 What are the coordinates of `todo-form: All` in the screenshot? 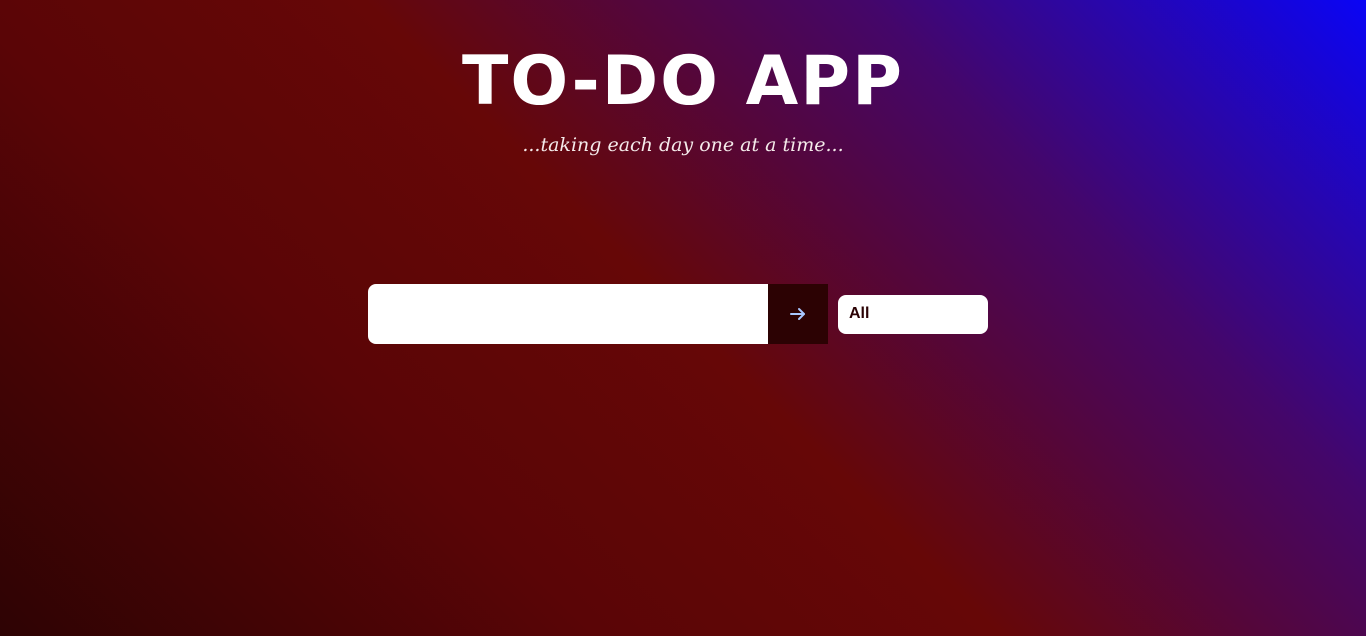 It's located at (678, 314).